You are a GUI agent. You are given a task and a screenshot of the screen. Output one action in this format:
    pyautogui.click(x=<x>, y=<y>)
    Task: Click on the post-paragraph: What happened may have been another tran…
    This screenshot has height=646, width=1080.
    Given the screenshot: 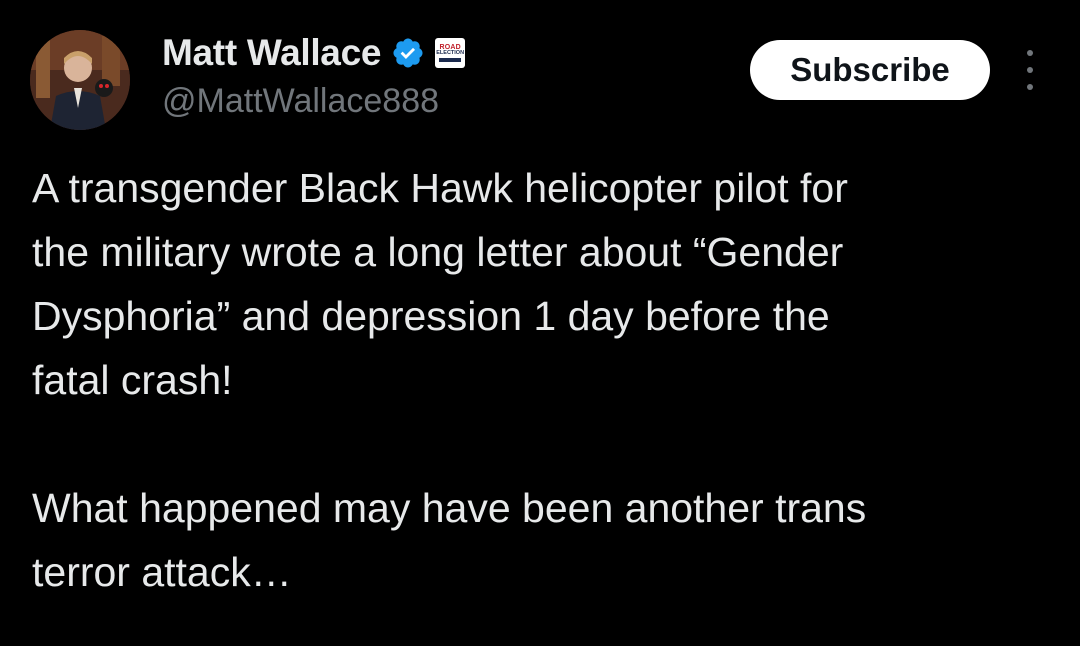 What is the action you would take?
    pyautogui.click(x=449, y=540)
    